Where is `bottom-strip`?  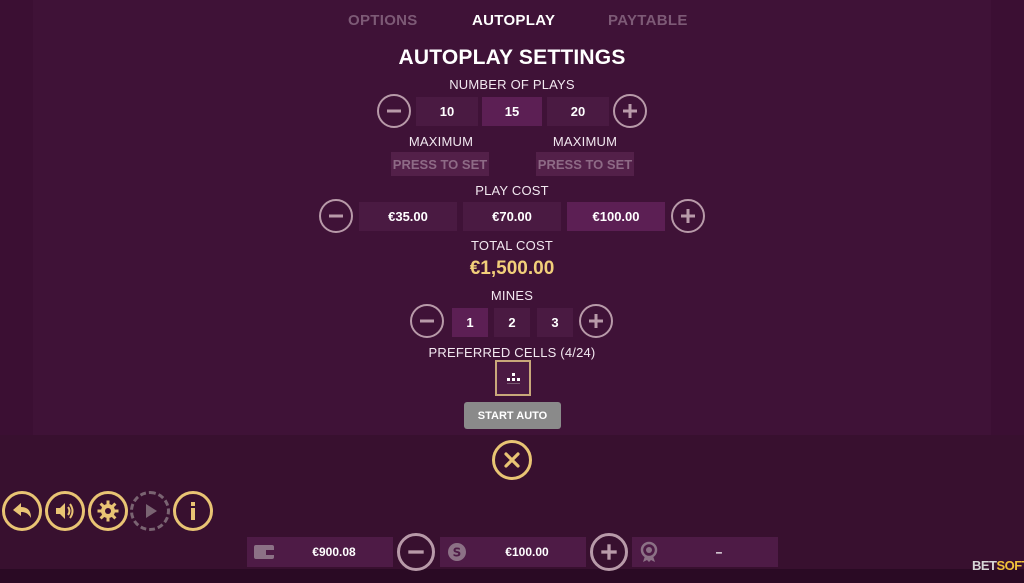 bottom-strip is located at coordinates (512, 576).